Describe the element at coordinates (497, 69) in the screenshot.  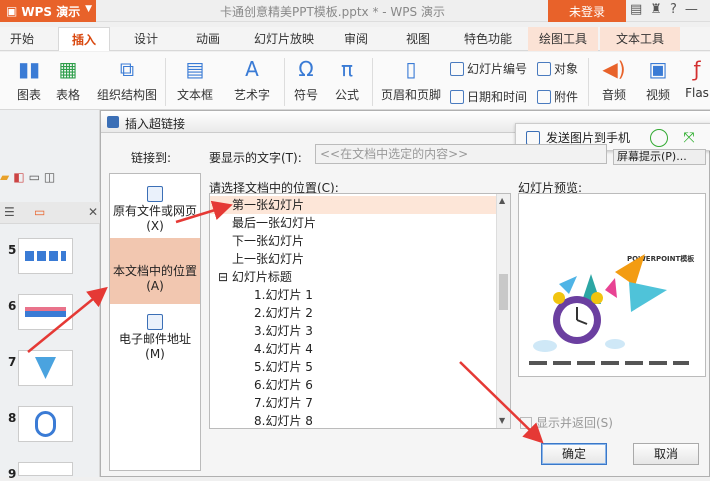
I see `slide-number-label: 幻灯片编号` at that location.